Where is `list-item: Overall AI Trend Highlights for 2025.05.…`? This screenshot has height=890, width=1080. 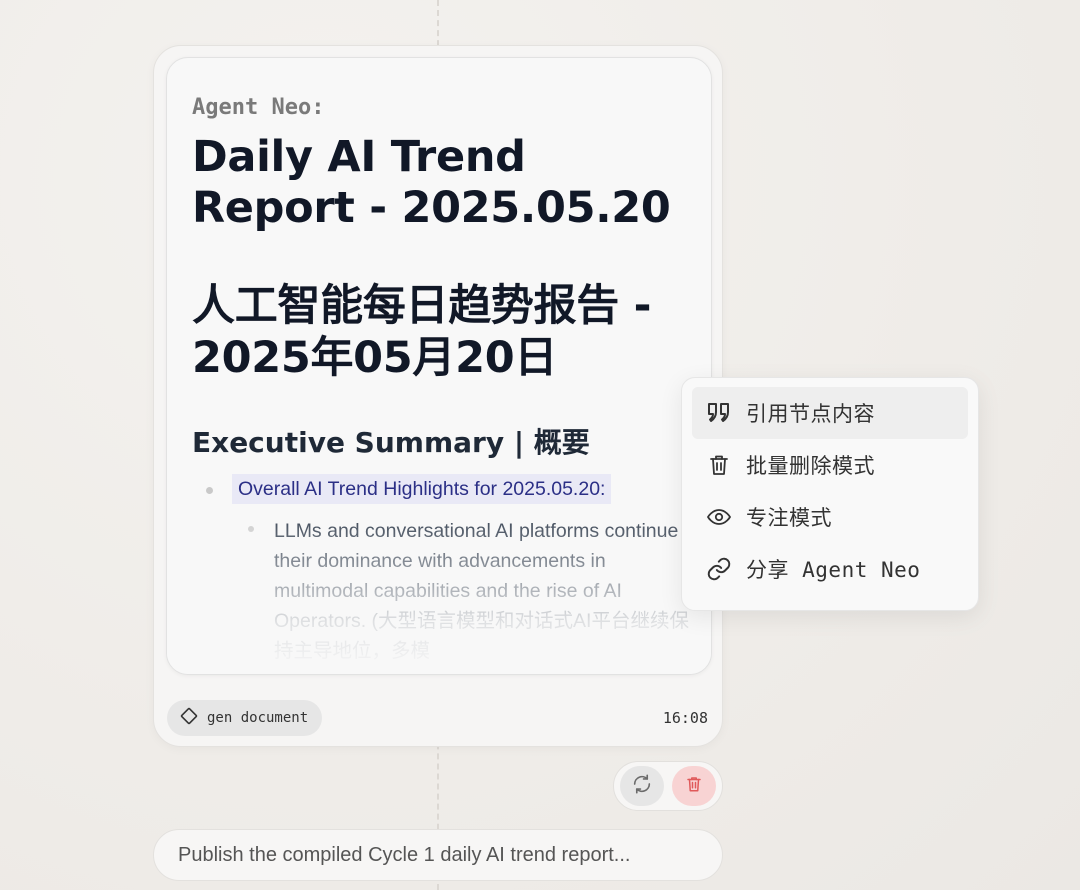
list-item: Overall AI Trend Highlights for 2025.05.… is located at coordinates (444, 491).